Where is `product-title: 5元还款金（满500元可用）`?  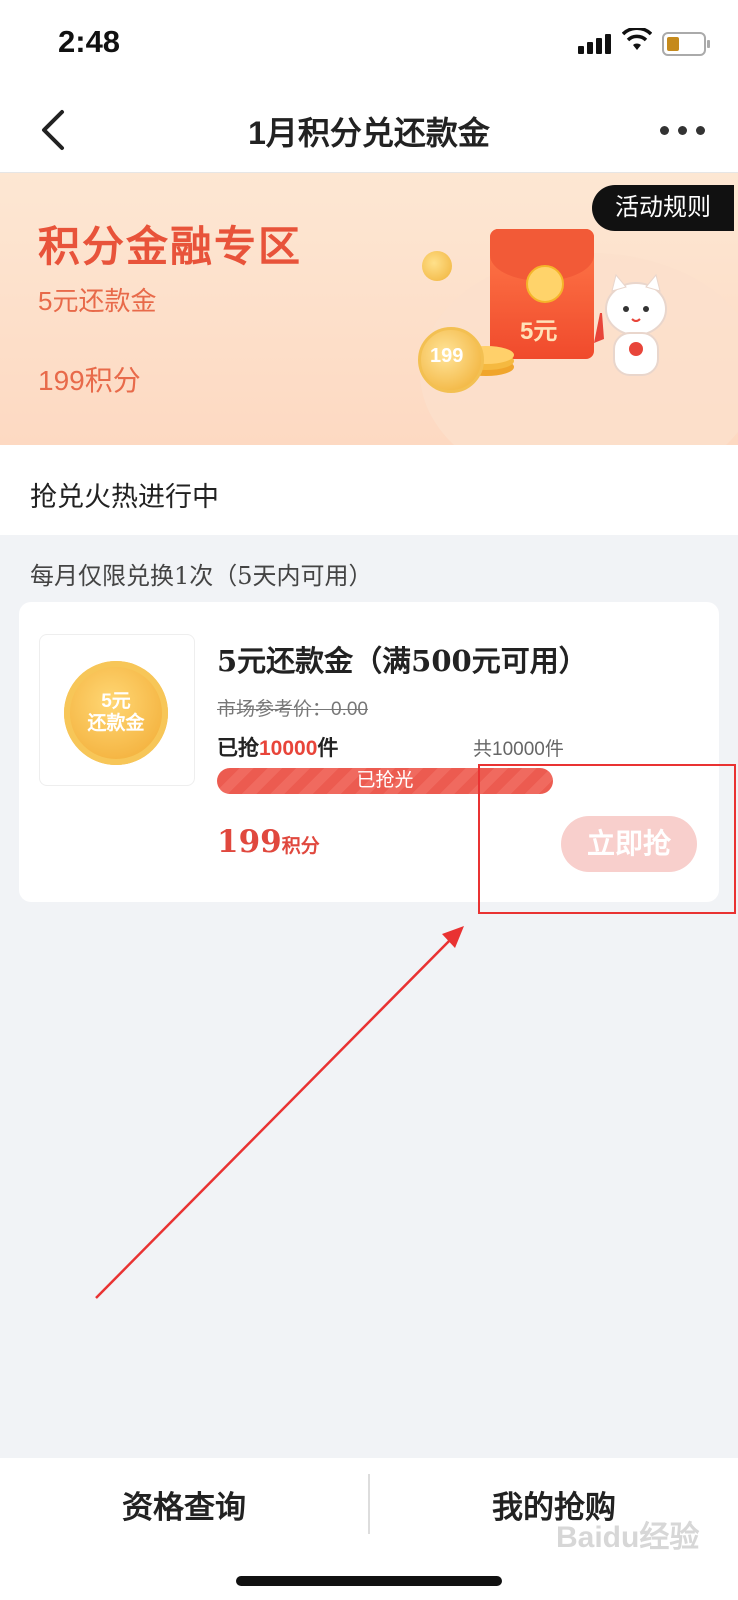 product-title: 5元还款金（满500元可用） is located at coordinates (402, 661).